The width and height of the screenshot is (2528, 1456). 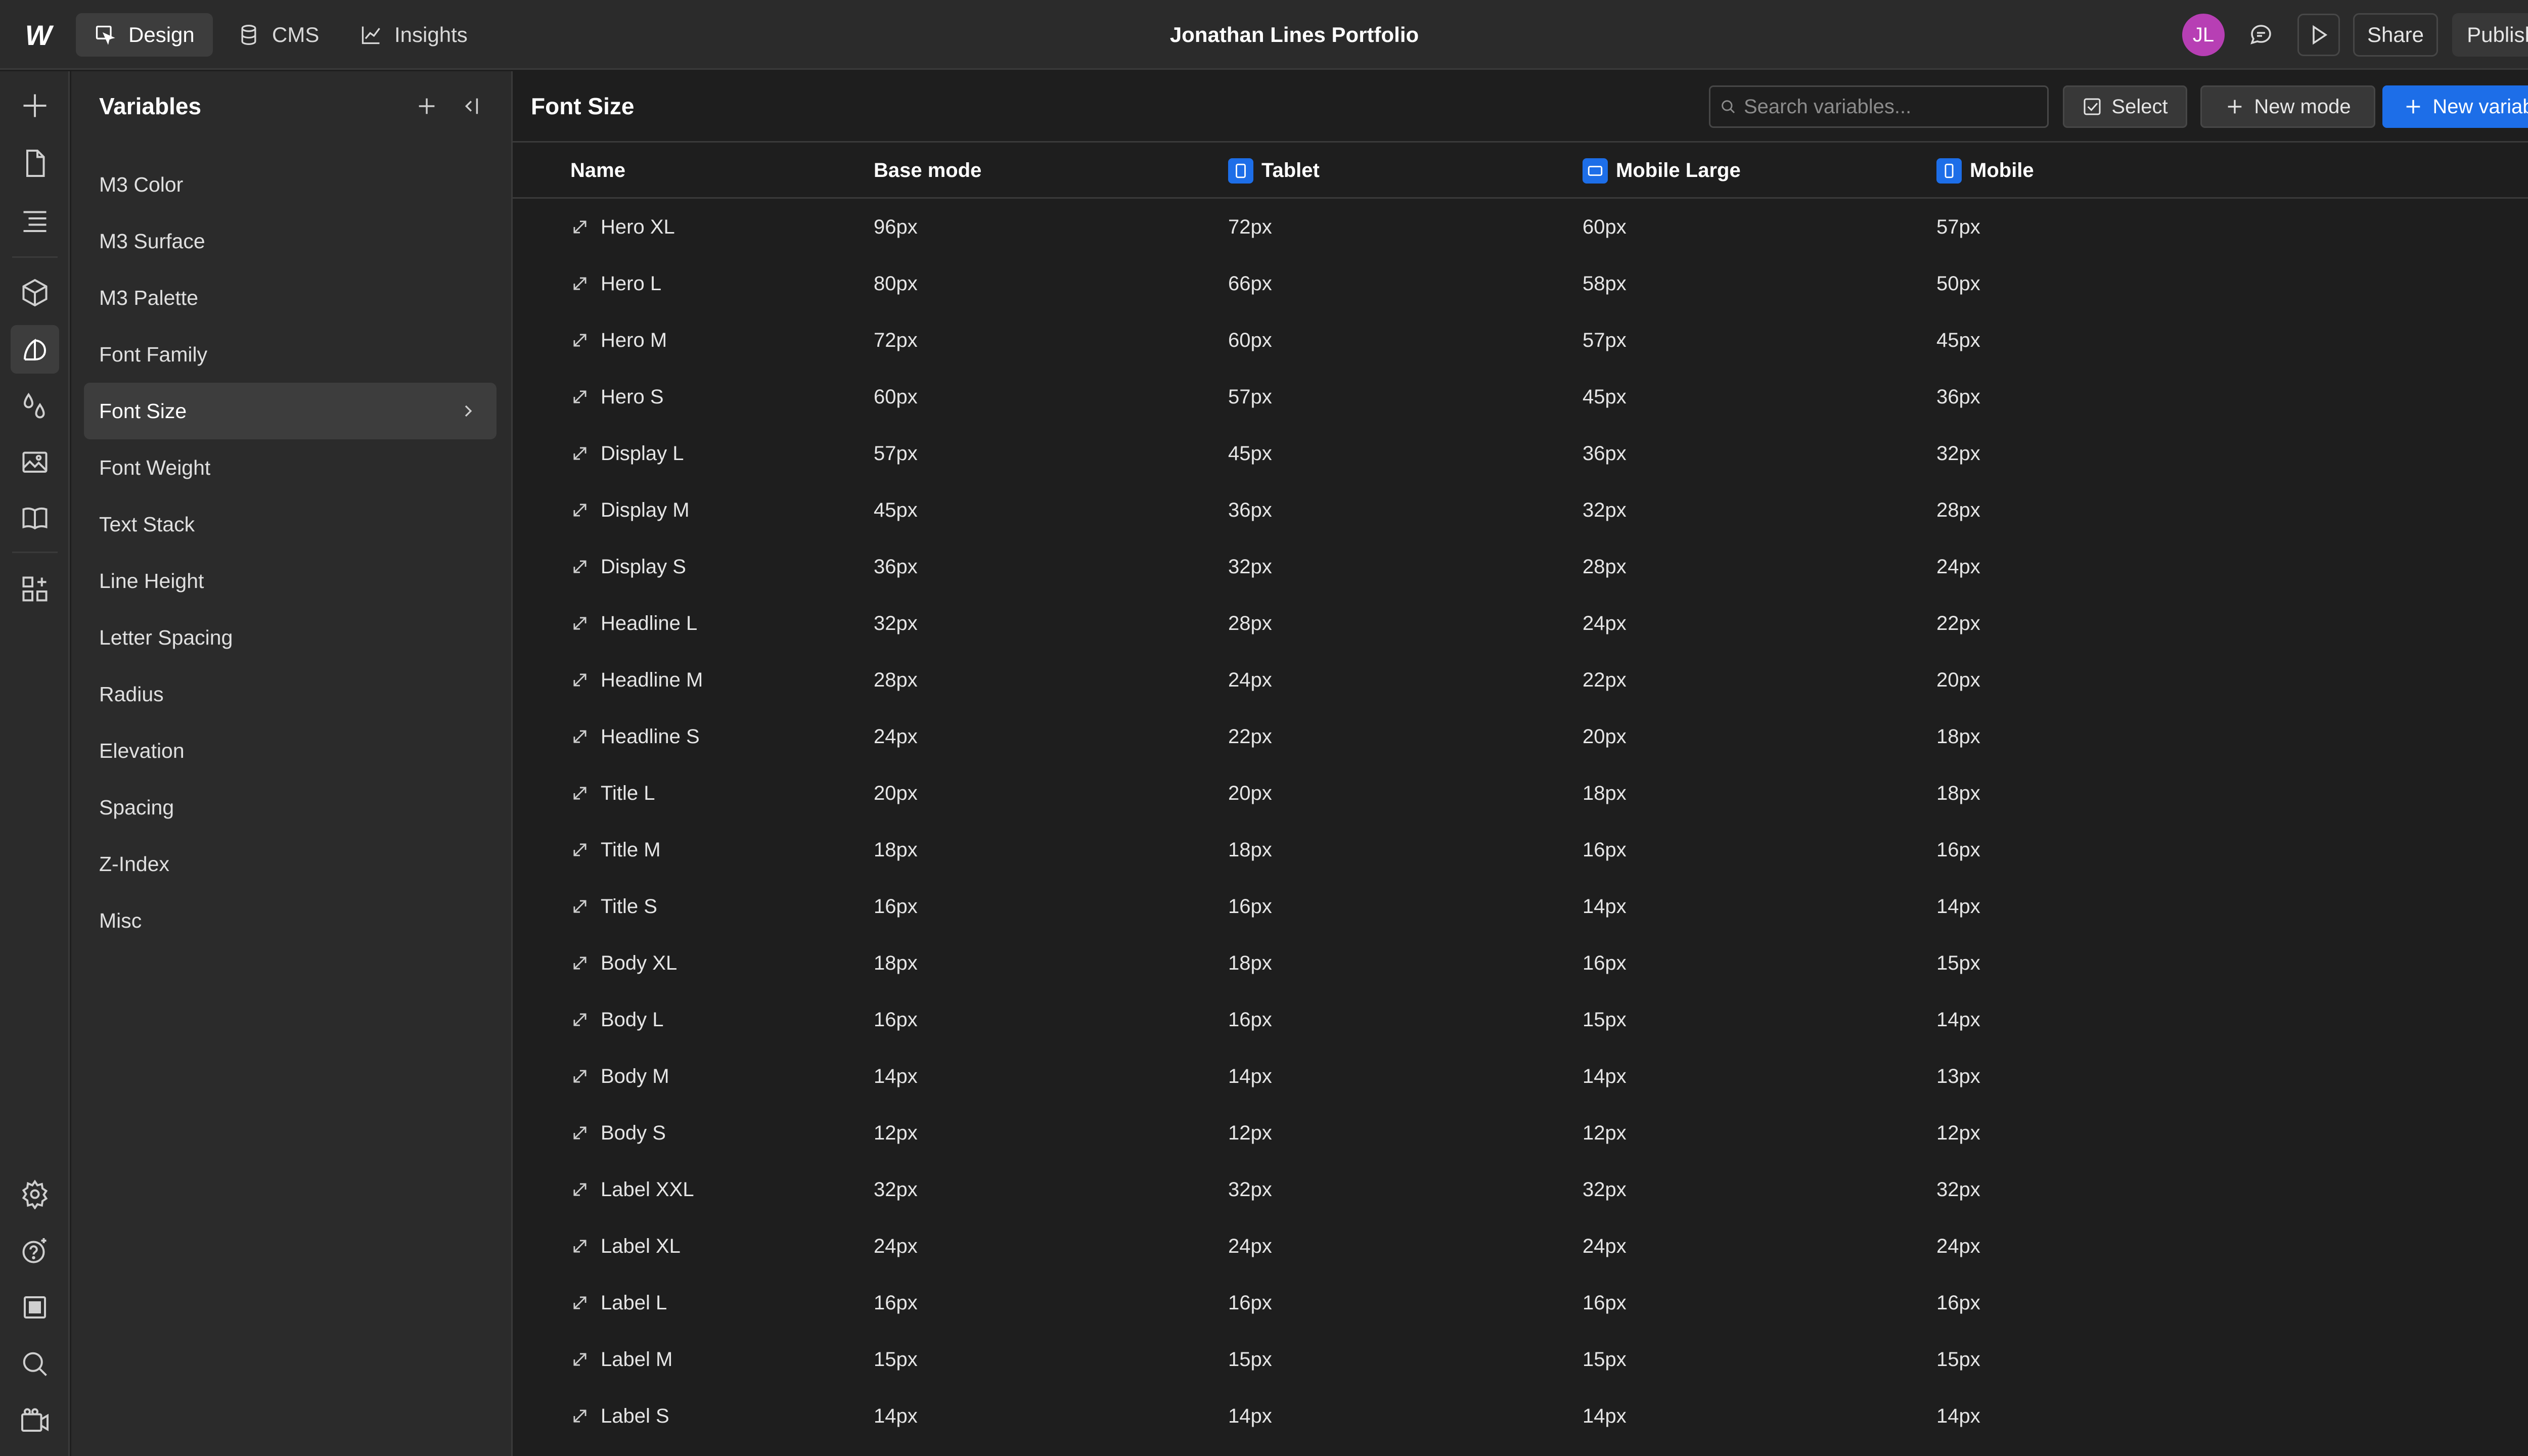 I want to click on base-mode-value: 57px, so click(x=1051, y=453).